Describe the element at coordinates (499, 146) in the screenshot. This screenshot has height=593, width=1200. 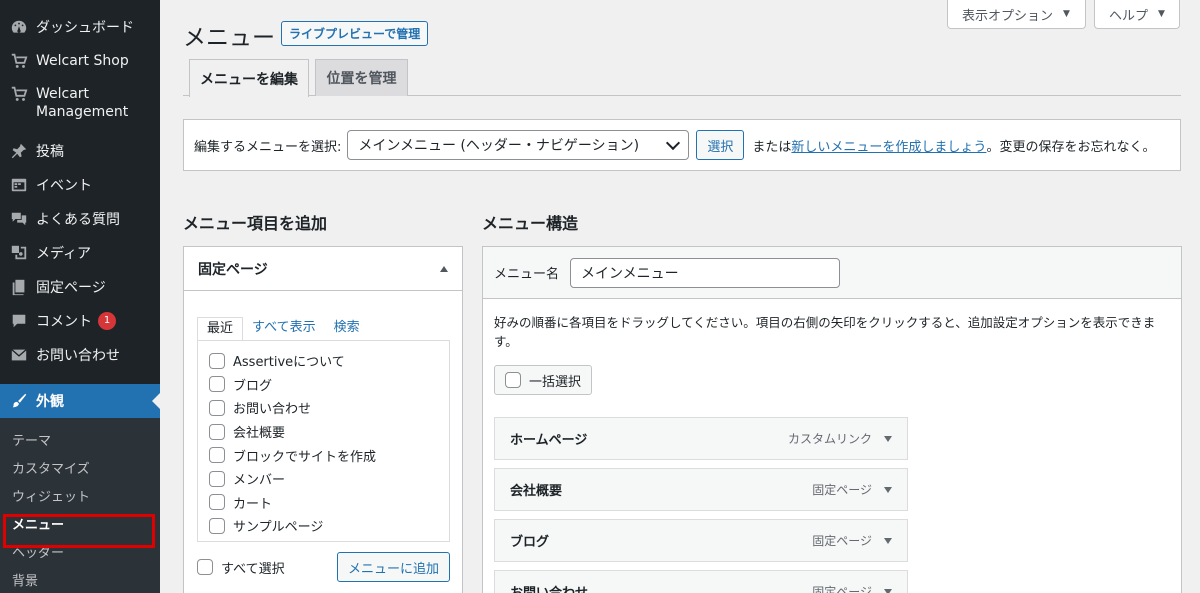
I see `menu-select-value: メインメニュー (ヘッダー・ナビゲーション)` at that location.